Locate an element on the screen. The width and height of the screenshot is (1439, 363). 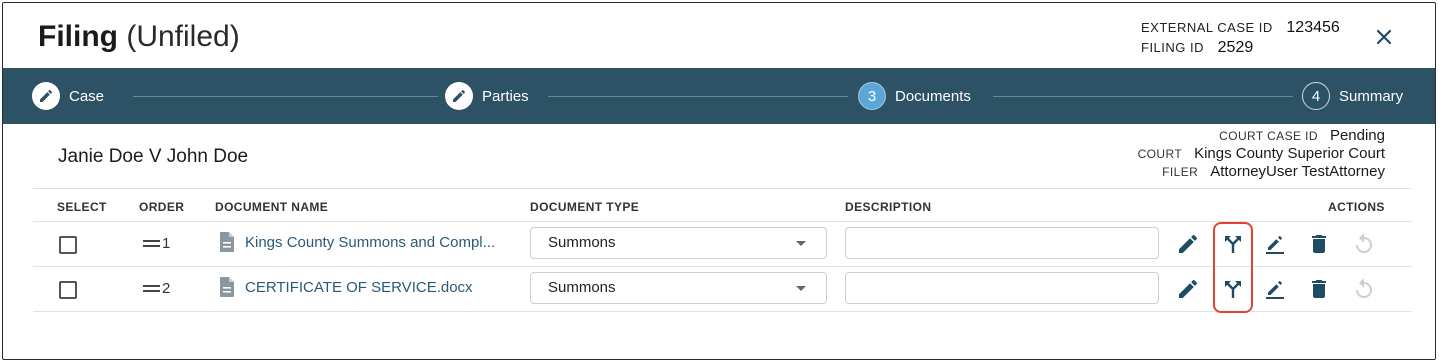
order-handle: 1 is located at coordinates (156, 243).